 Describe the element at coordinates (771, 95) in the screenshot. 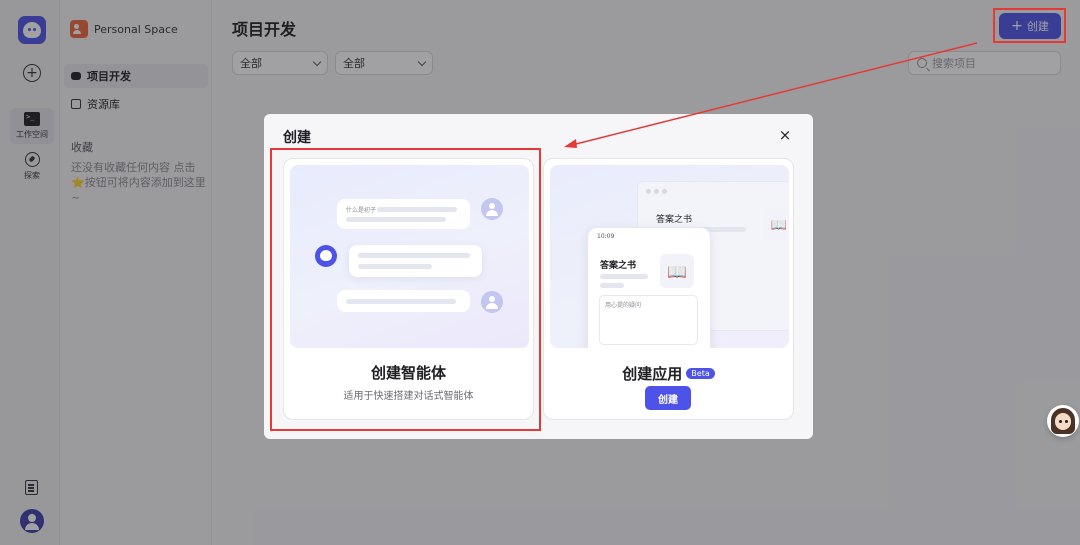

I see `annotation-arrow` at that location.